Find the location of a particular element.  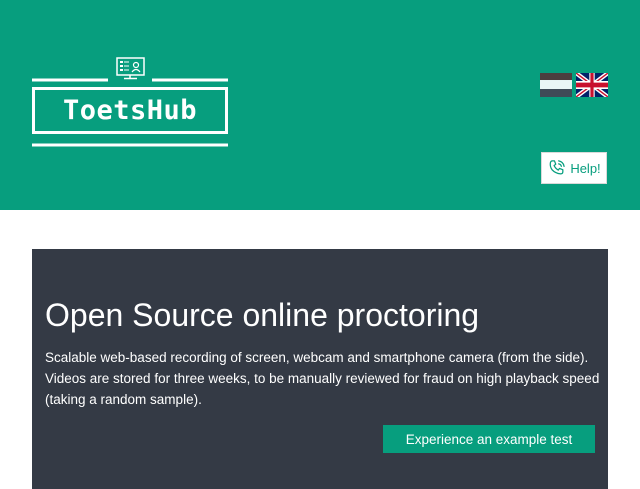

example-test-button: Experience an example test is located at coordinates (489, 439).